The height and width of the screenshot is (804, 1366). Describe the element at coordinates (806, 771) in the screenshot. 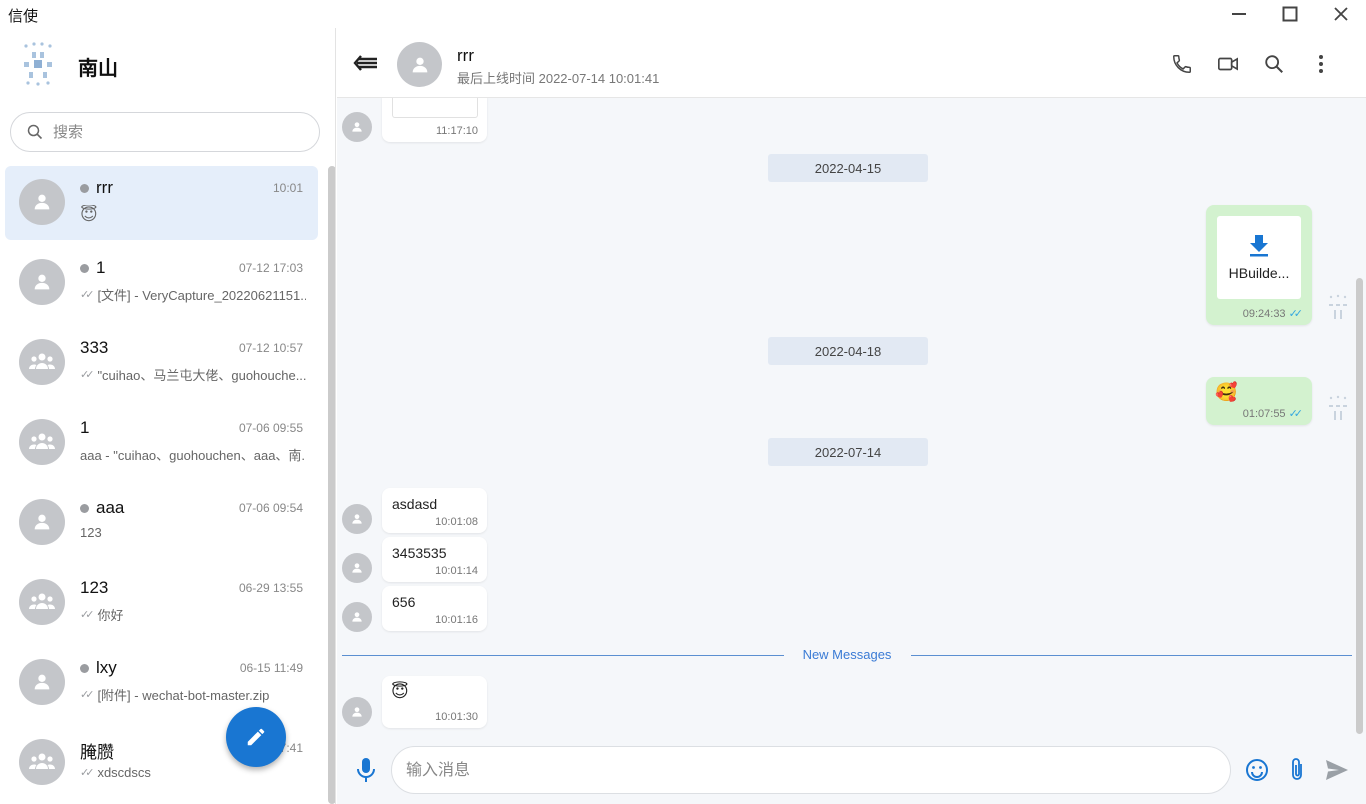

I see `message-input` at that location.